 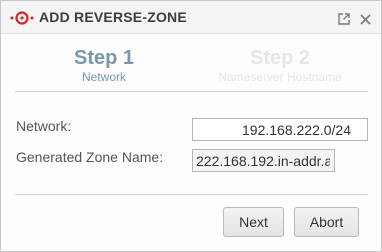 I want to click on step-subtitle: Nameserver Hostname, so click(x=280, y=77).